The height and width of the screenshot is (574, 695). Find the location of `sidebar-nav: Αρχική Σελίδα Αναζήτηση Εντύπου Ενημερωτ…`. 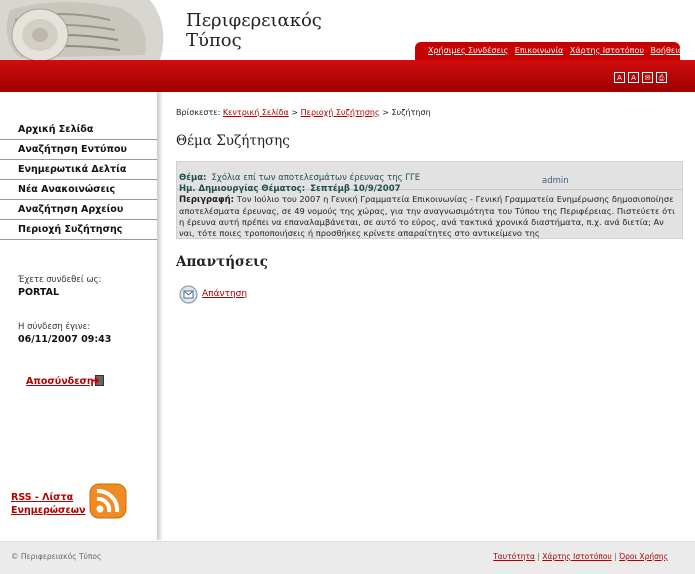

sidebar-nav: Αρχική Σελίδα Αναζήτηση Εντύπου Ενημερωτ… is located at coordinates (78, 180).